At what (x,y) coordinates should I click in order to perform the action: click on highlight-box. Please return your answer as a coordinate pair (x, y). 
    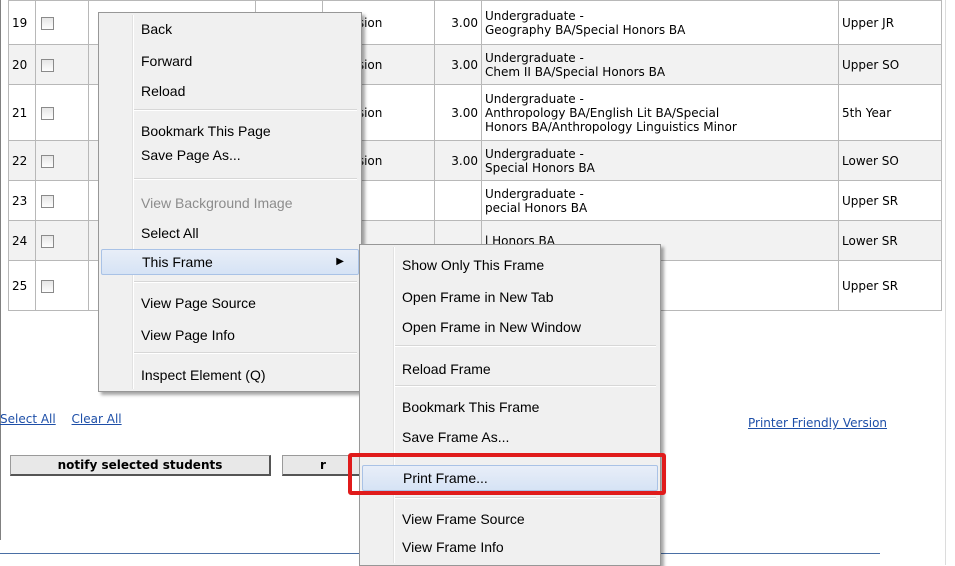
    Looking at the image, I should click on (507, 474).